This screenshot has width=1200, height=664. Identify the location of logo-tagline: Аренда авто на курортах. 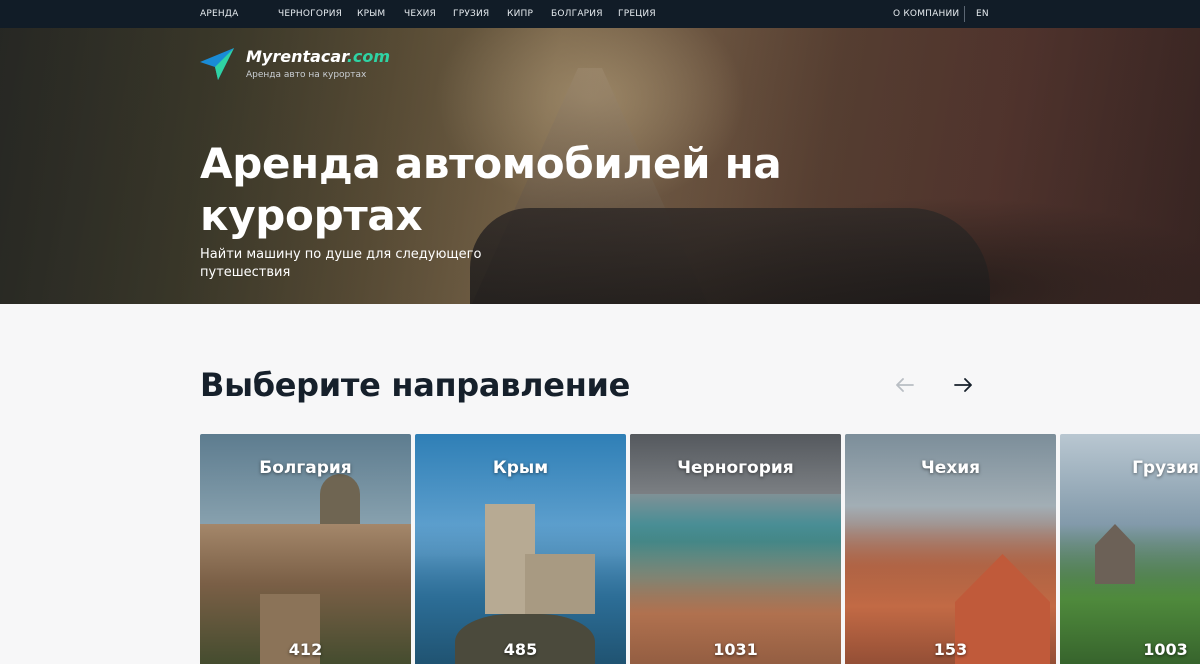
(306, 75).